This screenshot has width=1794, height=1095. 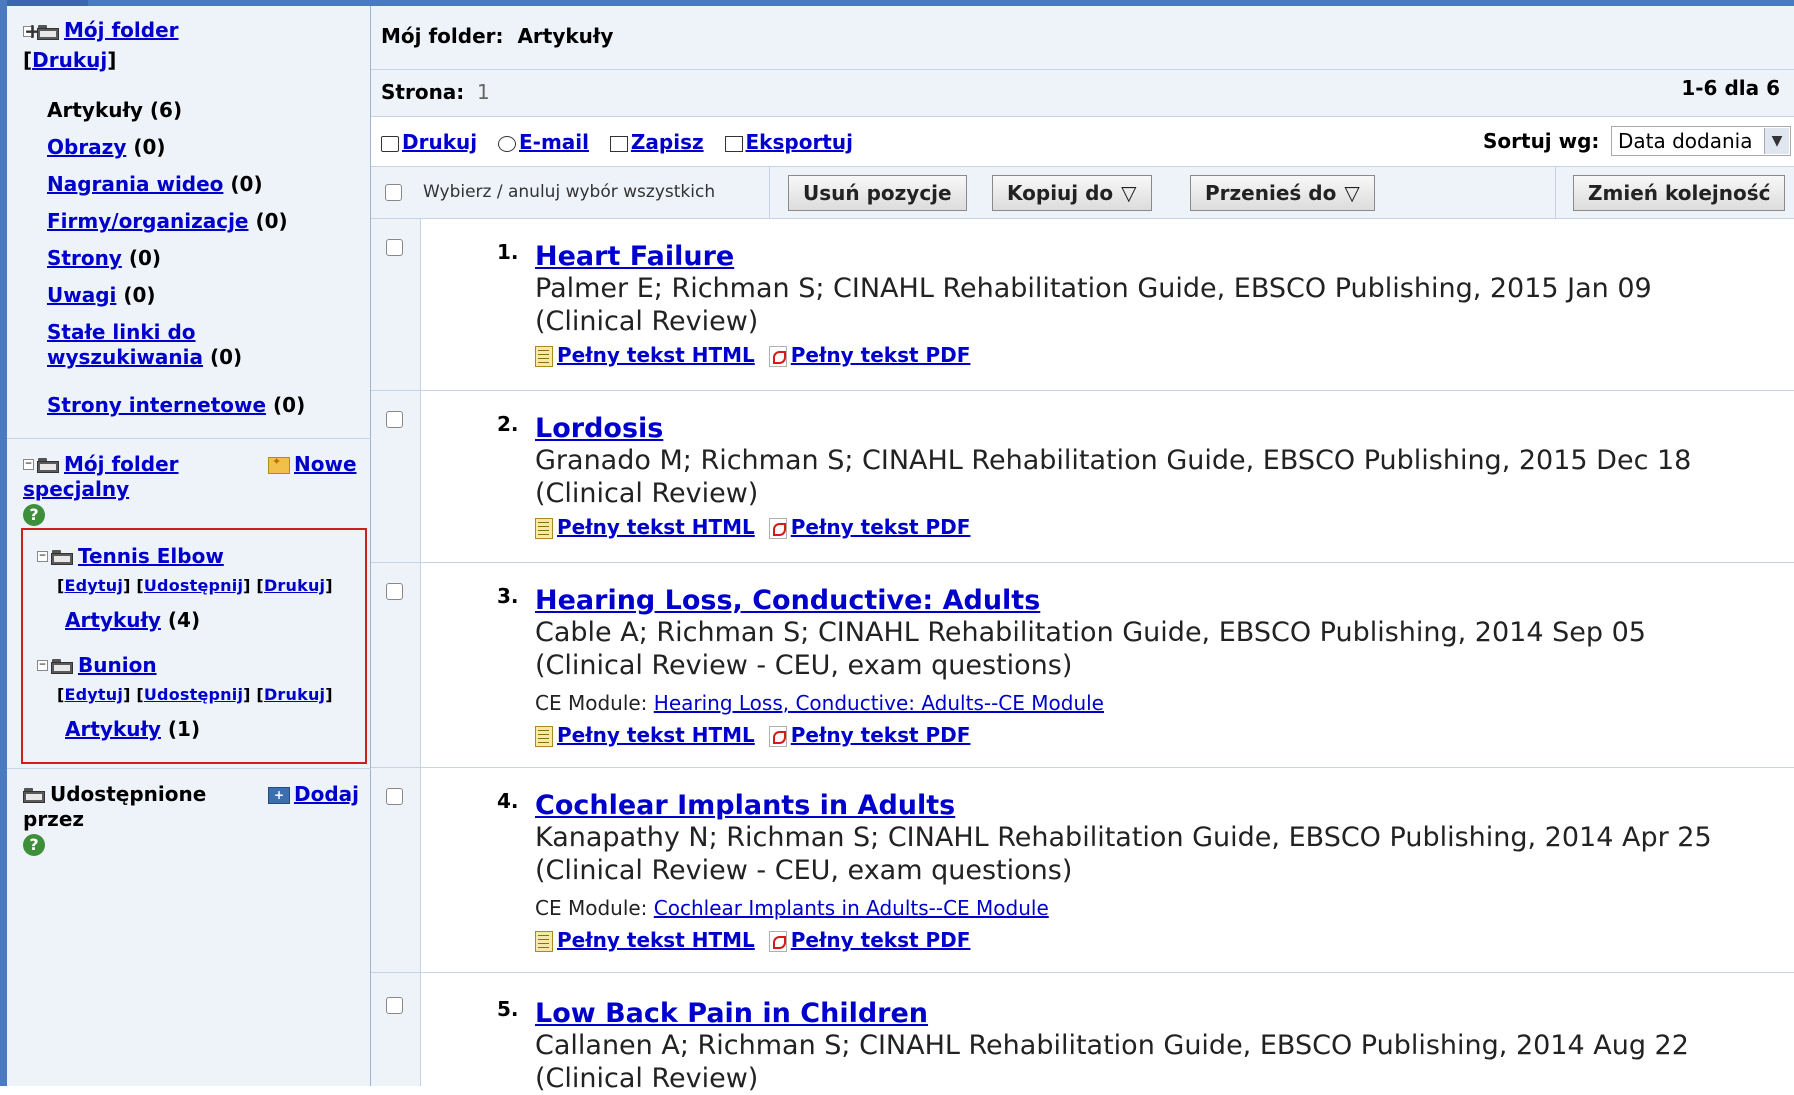 I want to click on add-shared-link: Dodaj, so click(x=326, y=794).